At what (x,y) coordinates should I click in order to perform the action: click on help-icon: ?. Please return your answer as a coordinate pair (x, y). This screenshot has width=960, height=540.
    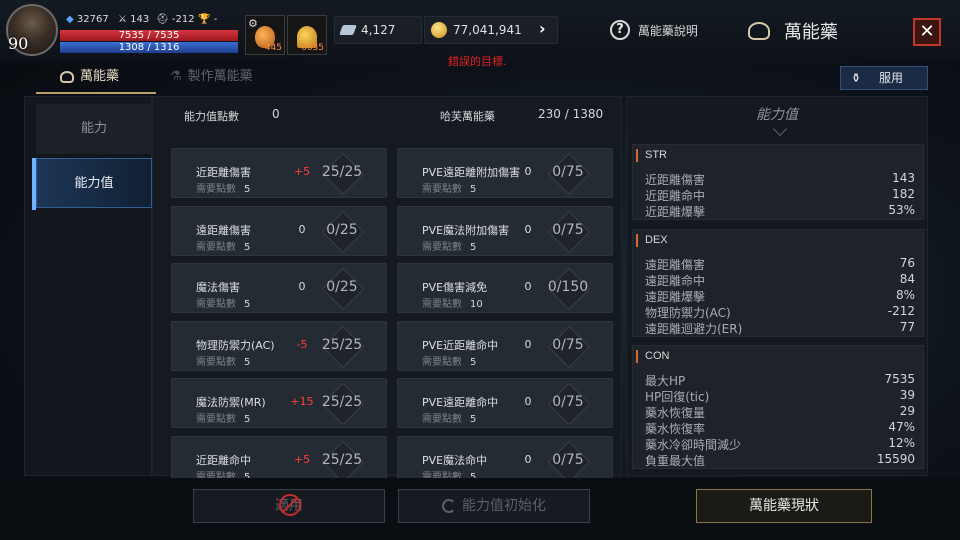
    Looking at the image, I should click on (620, 30).